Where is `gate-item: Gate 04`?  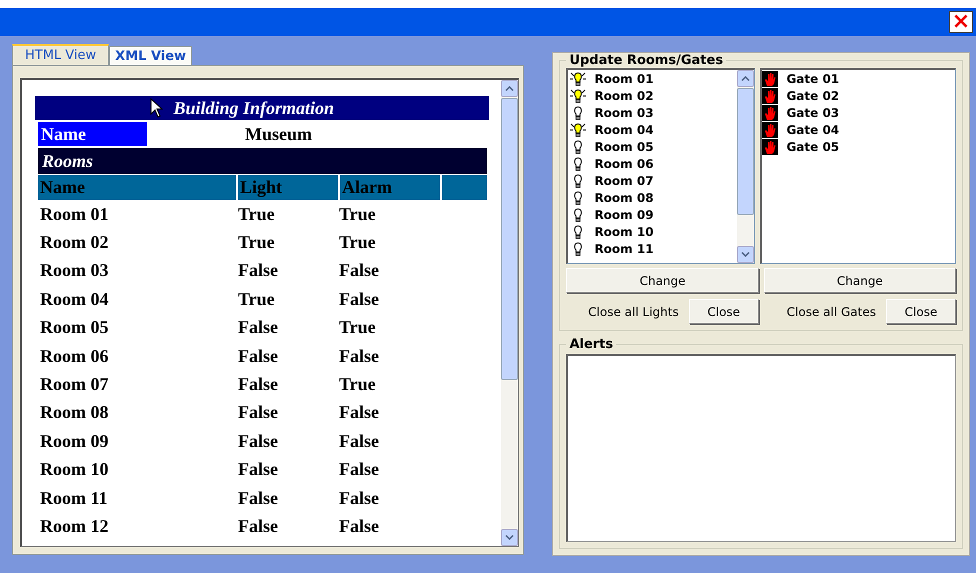 gate-item: Gate 04 is located at coordinates (858, 129).